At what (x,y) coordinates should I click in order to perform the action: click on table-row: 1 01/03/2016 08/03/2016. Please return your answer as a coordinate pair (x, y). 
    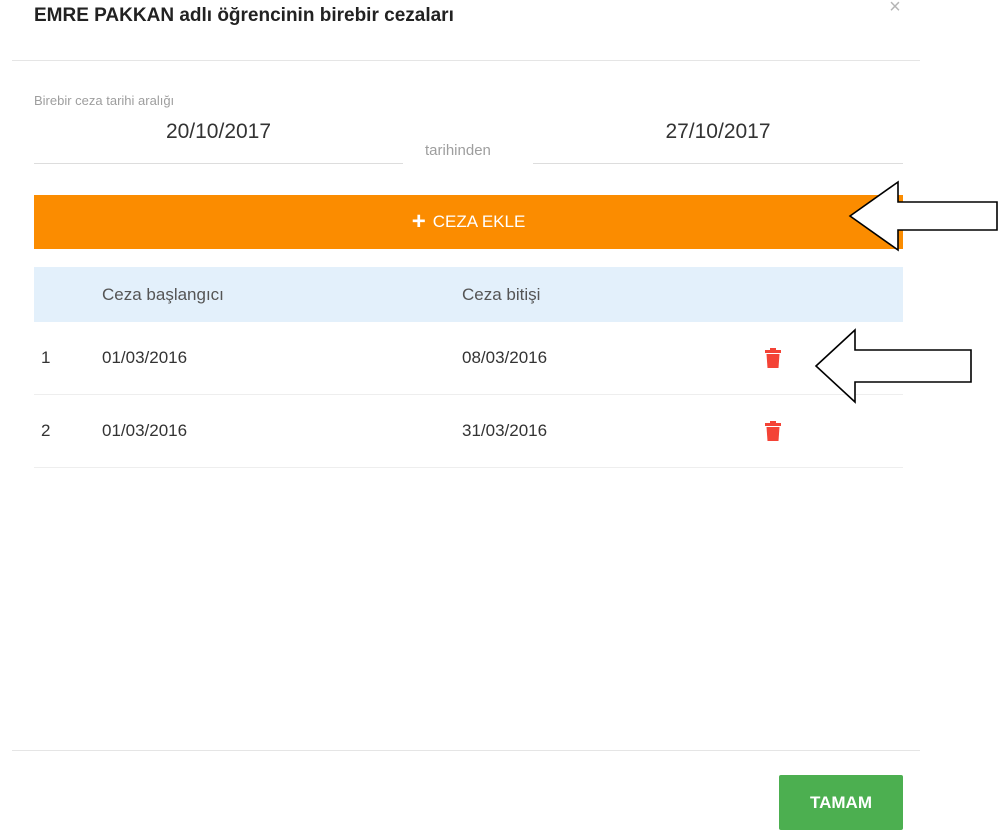
    Looking at the image, I should click on (468, 358).